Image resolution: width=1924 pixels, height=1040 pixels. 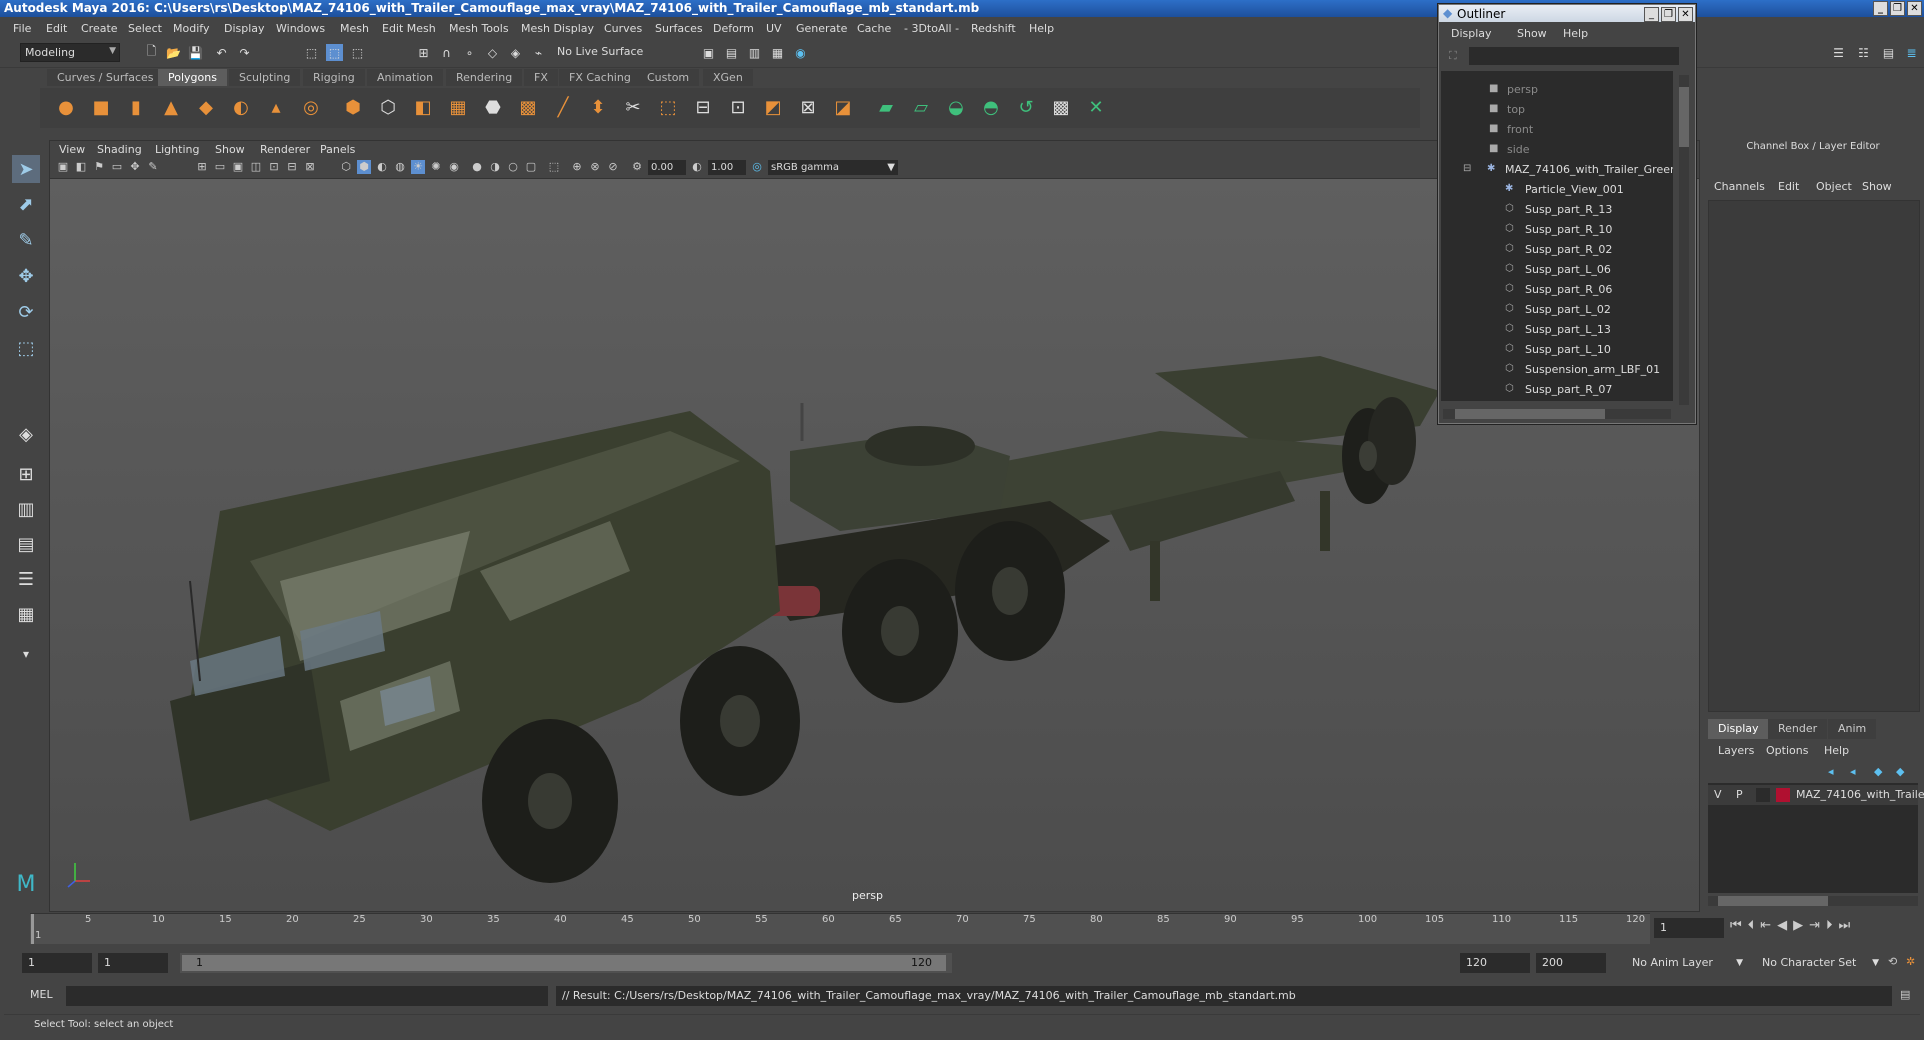 I want to click on extrude-icon: ╱, so click(x=563, y=107).